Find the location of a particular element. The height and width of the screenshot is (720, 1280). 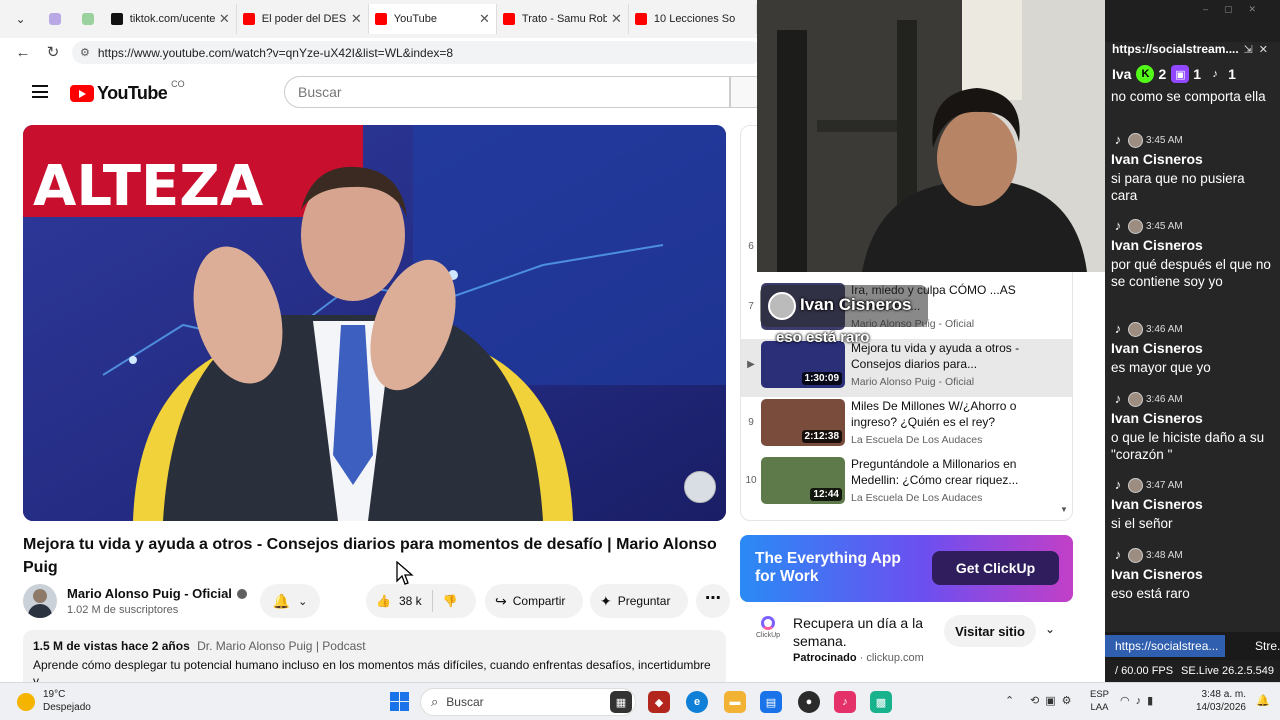

more-actions-button: ⋯ is located at coordinates (713, 601).